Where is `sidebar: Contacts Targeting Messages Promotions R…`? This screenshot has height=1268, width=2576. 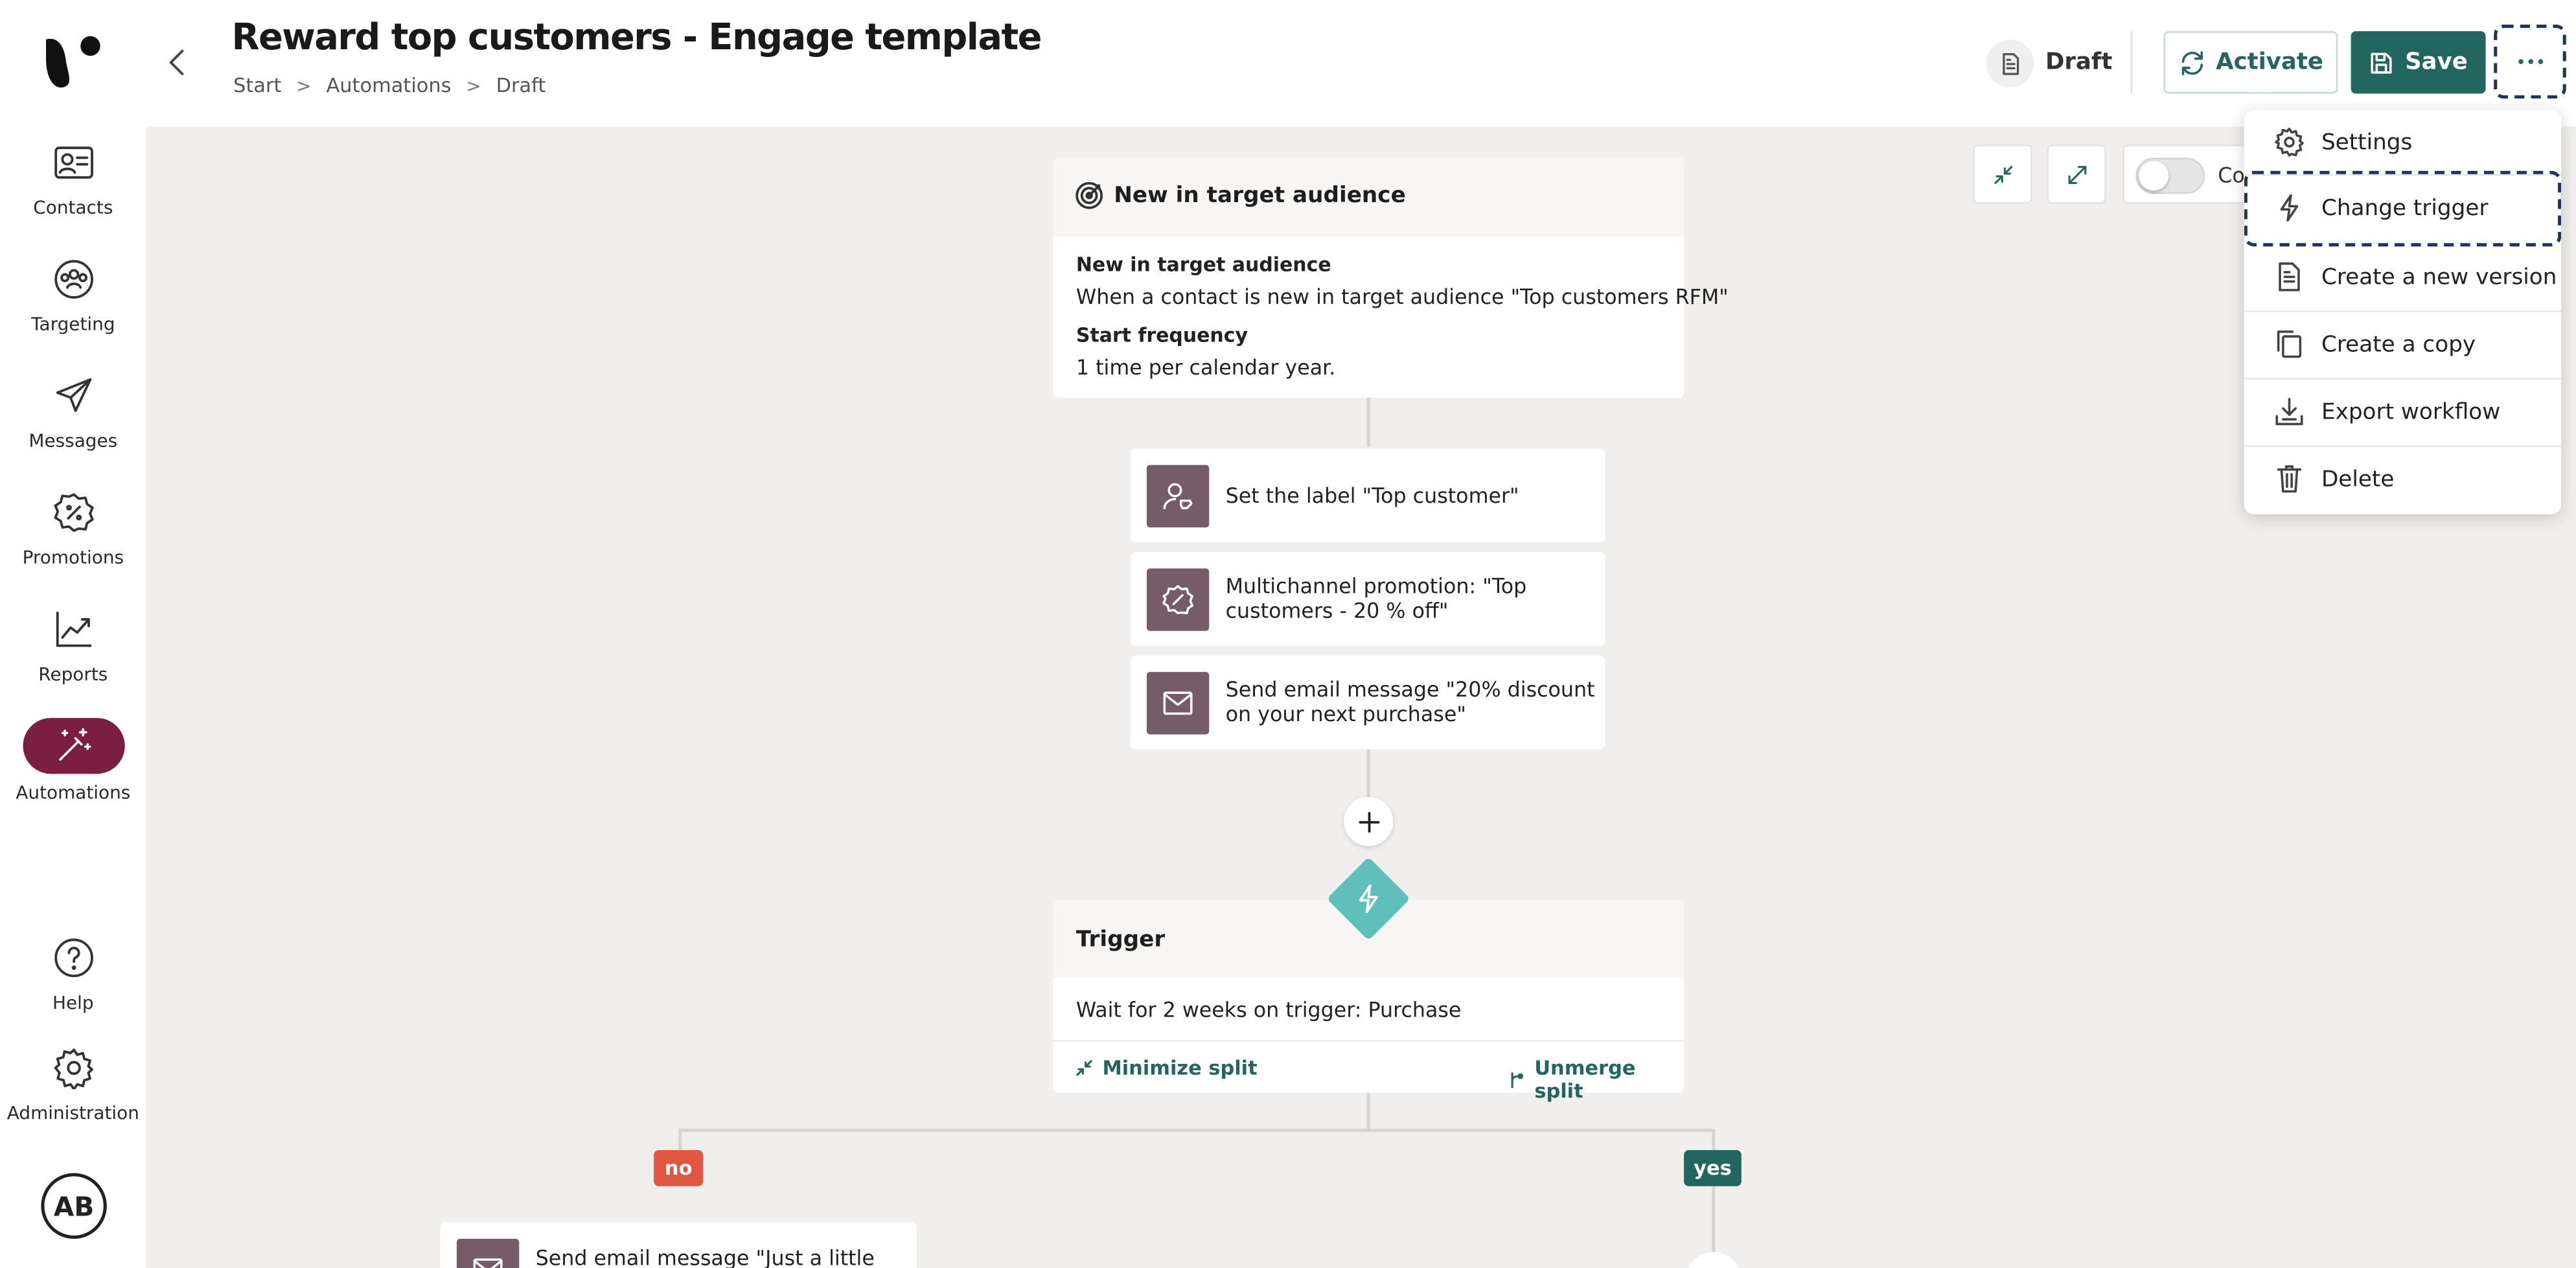 sidebar: Contacts Targeting Messages Promotions R… is located at coordinates (73, 634).